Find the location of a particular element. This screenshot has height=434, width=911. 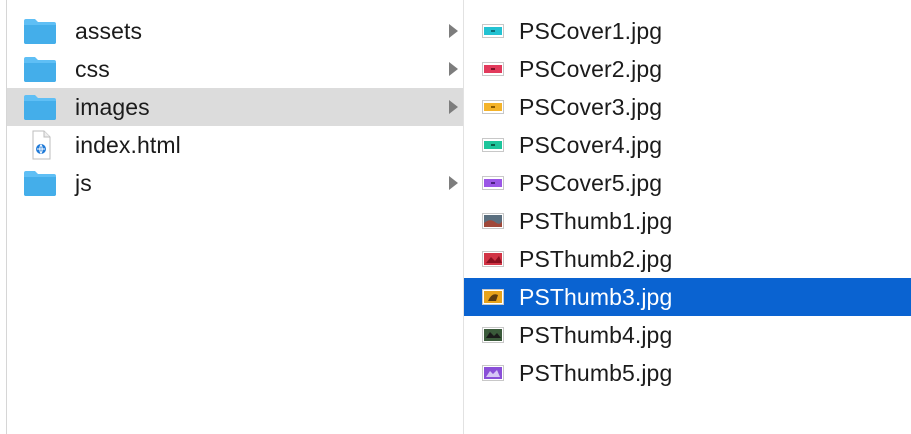

file-label: PSThumb2.jpg is located at coordinates (596, 258).